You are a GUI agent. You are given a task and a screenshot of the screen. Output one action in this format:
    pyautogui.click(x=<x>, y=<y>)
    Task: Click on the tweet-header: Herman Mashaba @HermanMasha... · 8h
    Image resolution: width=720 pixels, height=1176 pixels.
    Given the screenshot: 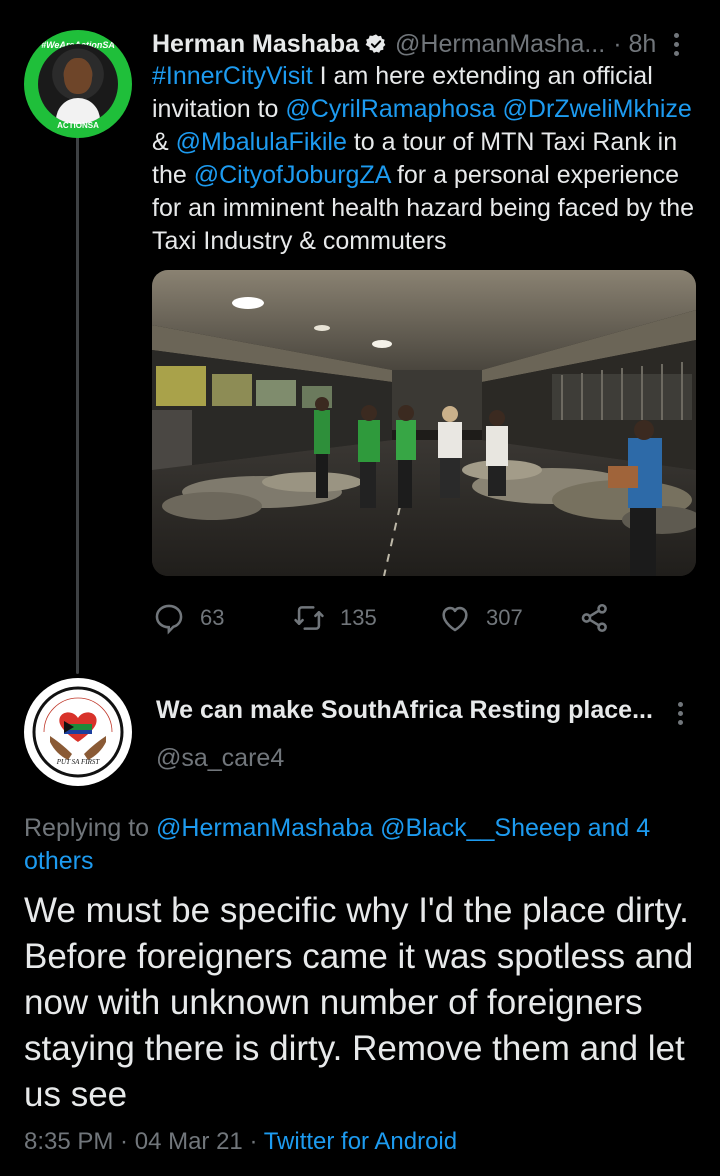 What is the action you would take?
    pyautogui.click(x=424, y=44)
    